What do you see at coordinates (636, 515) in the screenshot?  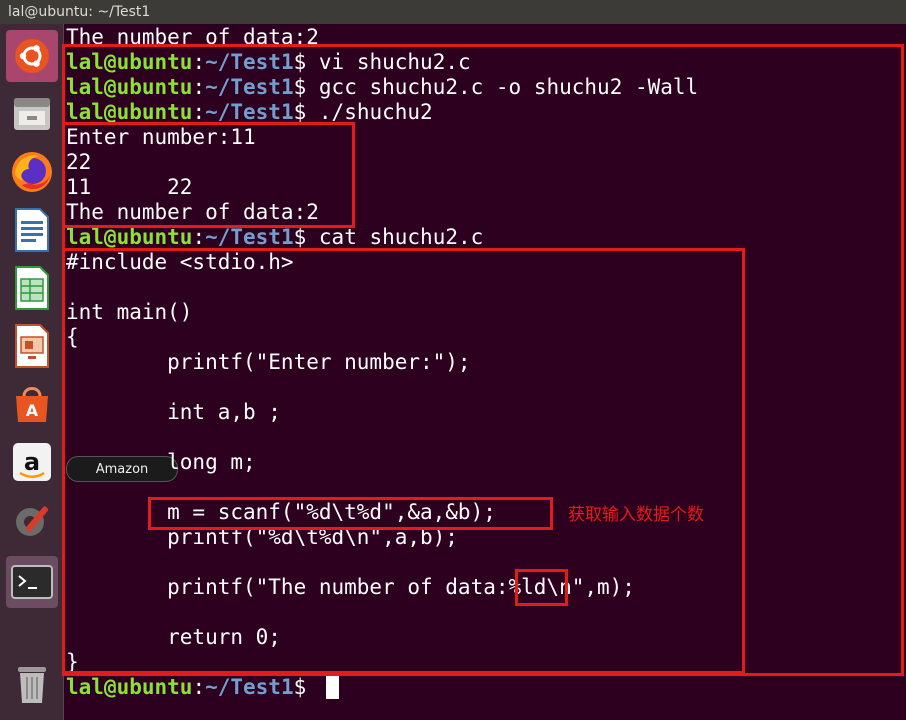 I see `annotation-label: 获取输入数据个数` at bounding box center [636, 515].